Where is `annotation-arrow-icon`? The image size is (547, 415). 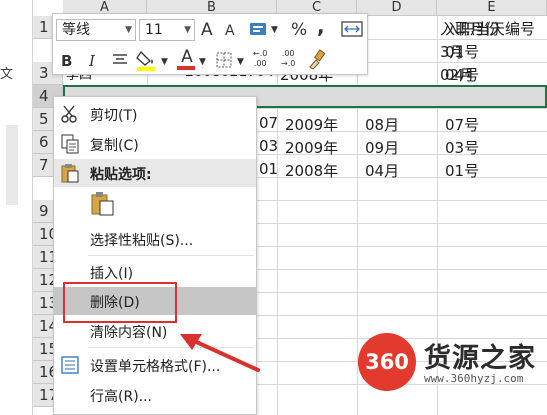
annotation-arrow-icon is located at coordinates (220, 353).